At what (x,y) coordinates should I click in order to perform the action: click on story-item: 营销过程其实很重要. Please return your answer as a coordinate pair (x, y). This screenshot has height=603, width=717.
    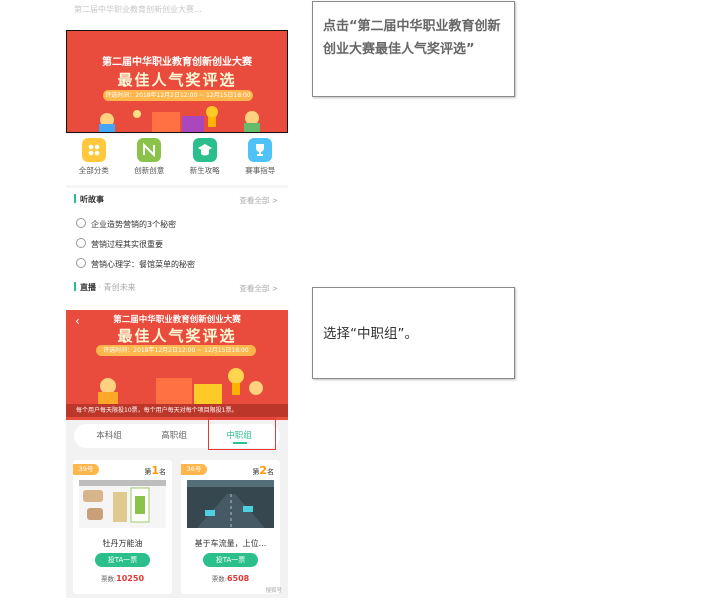
    Looking at the image, I should click on (119, 244).